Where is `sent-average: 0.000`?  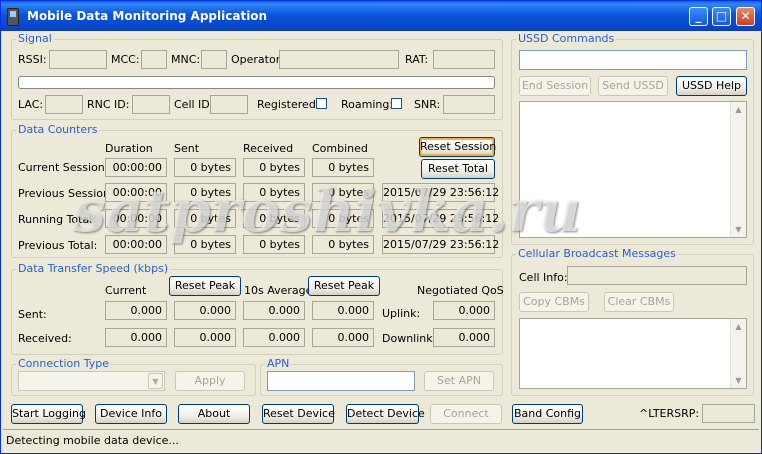 sent-average: 0.000 is located at coordinates (274, 310).